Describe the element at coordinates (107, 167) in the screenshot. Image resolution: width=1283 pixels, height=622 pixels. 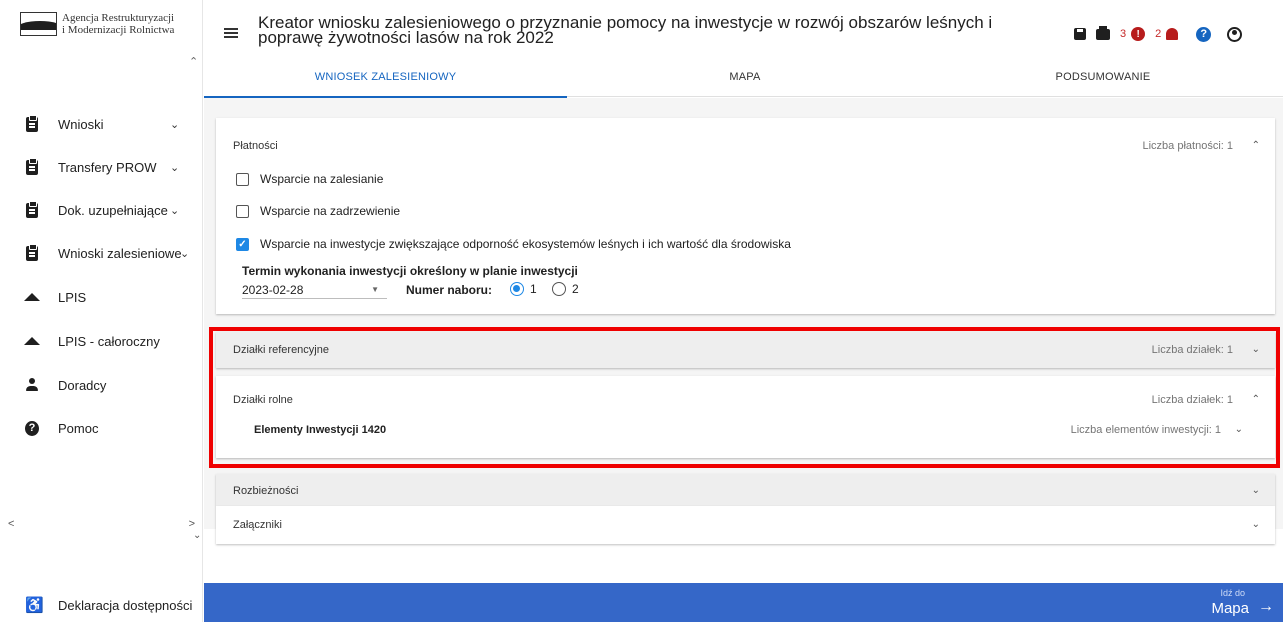
I see `sidebar-item-label: Transfery PROW` at that location.